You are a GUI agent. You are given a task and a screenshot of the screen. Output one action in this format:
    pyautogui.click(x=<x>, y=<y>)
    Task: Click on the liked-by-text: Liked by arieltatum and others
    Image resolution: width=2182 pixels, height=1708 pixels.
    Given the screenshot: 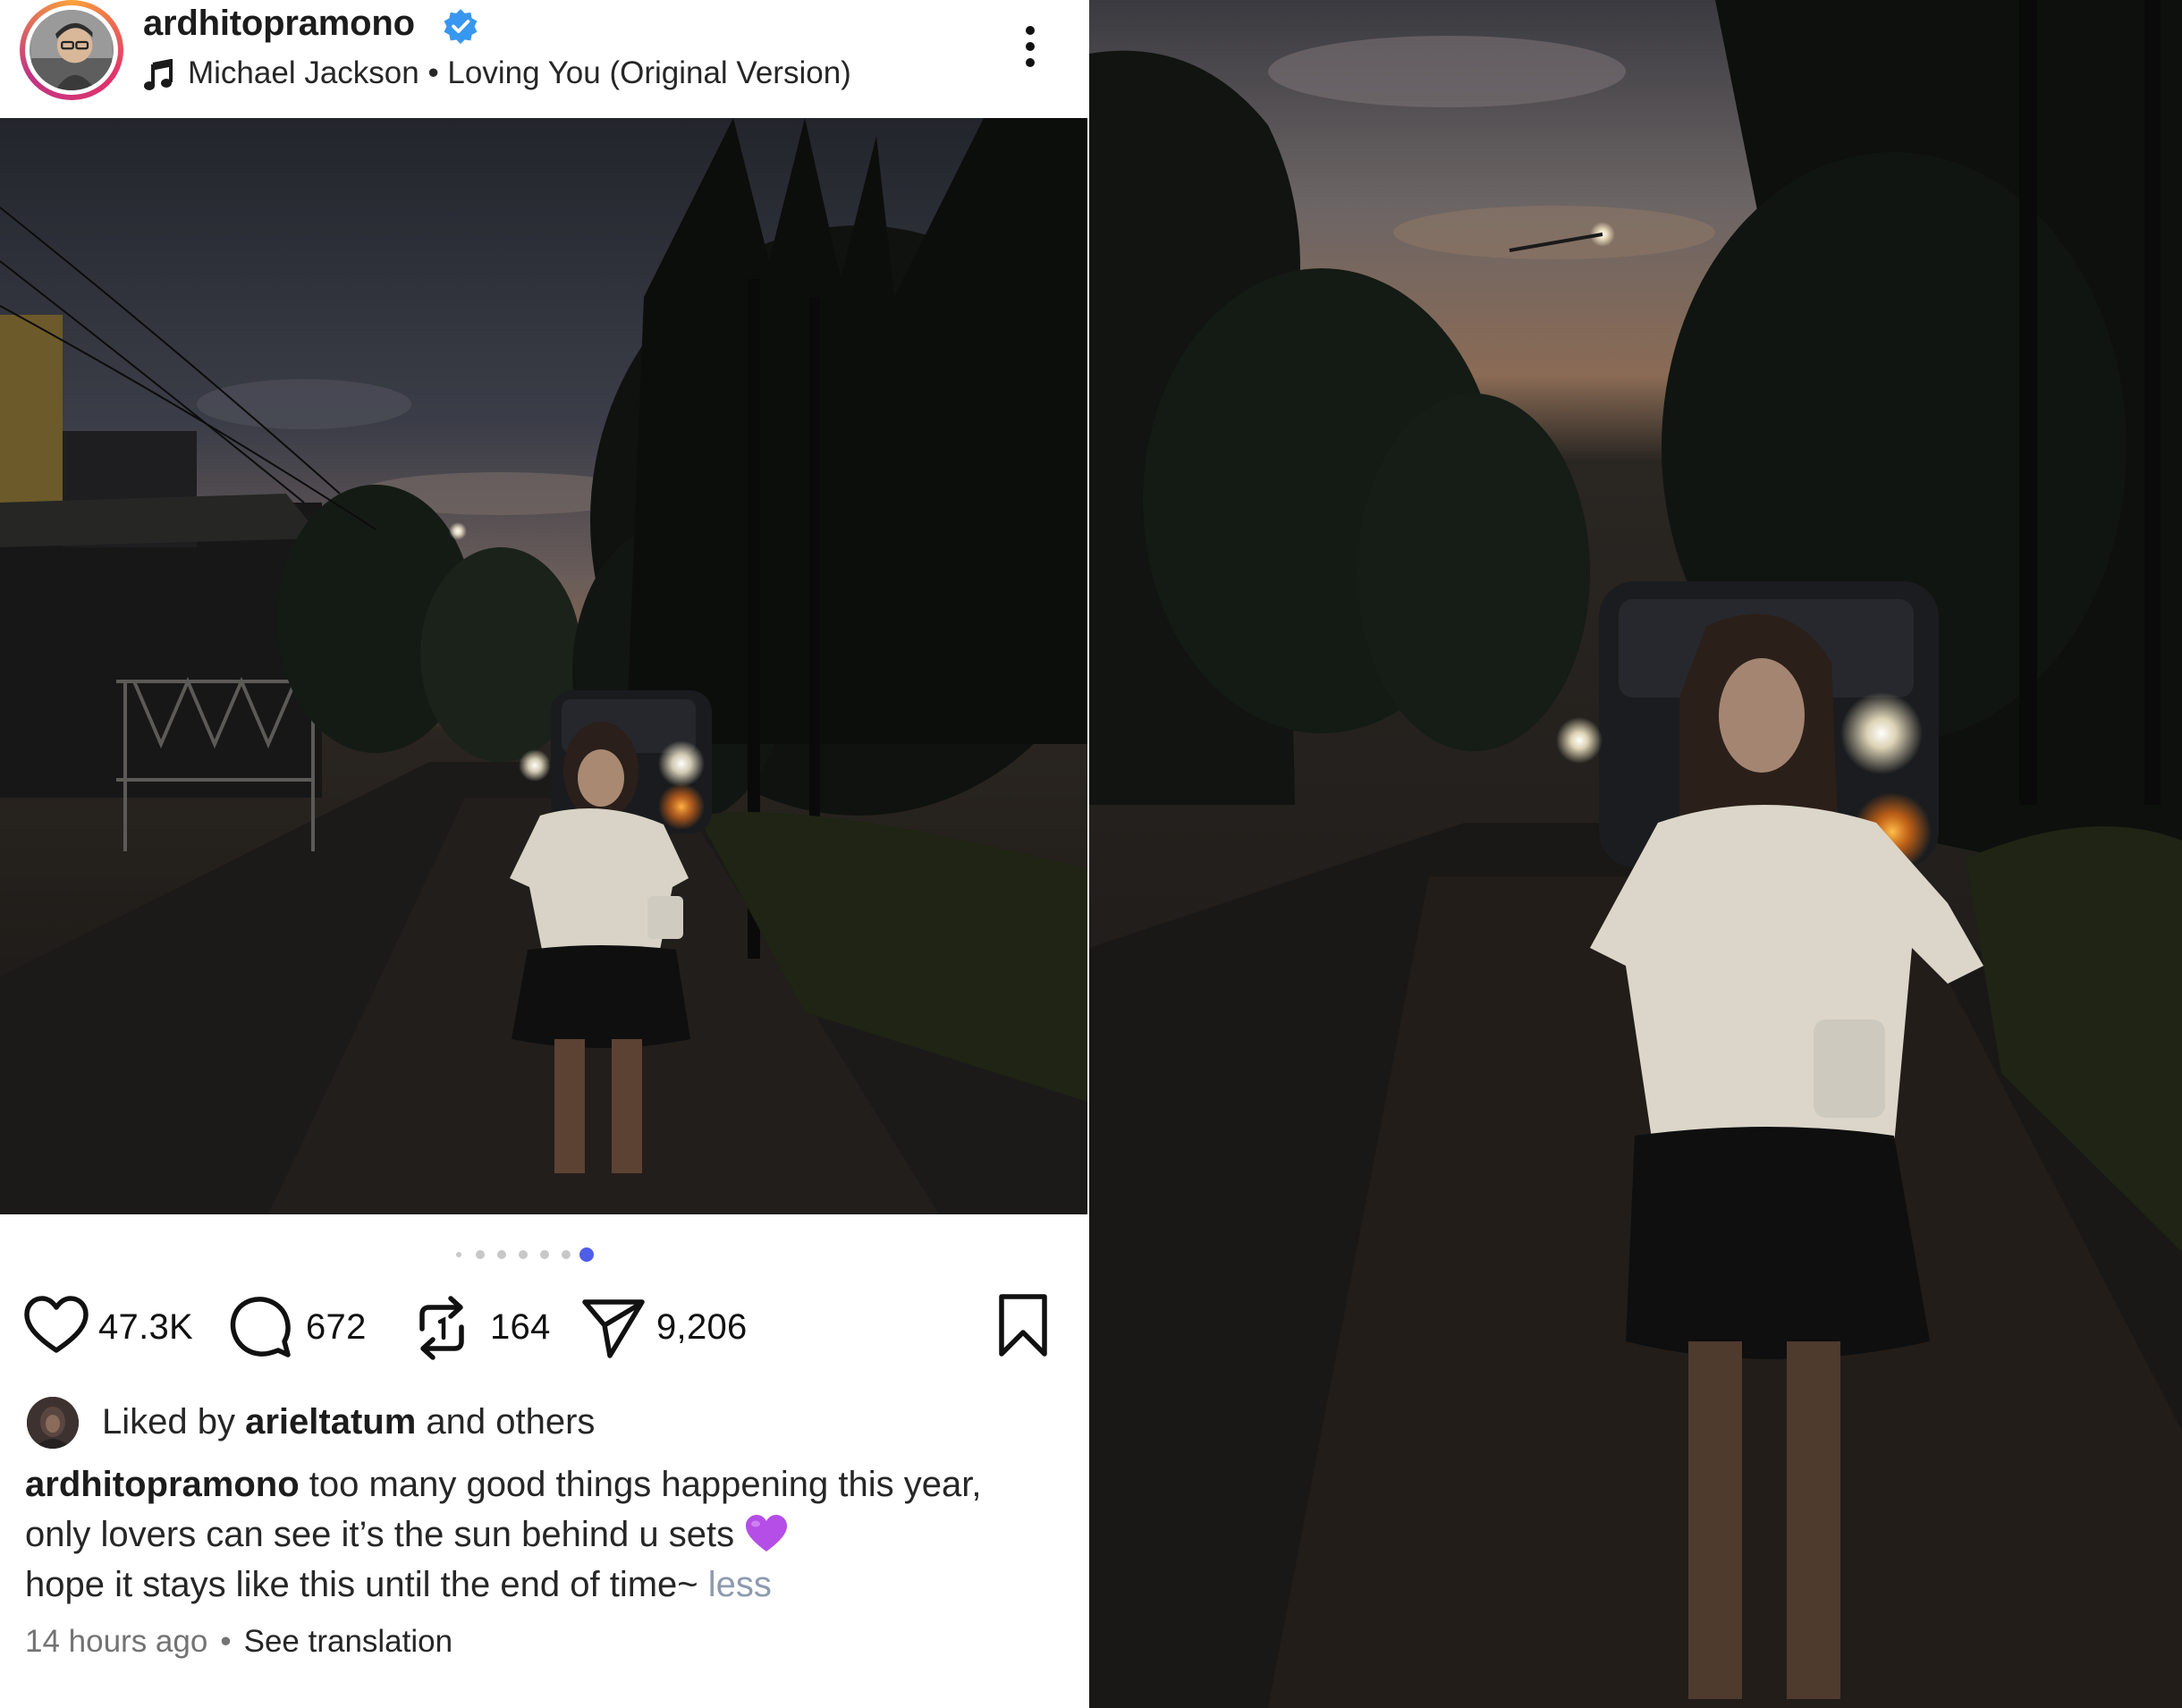 What is the action you would take?
    pyautogui.click(x=348, y=1422)
    